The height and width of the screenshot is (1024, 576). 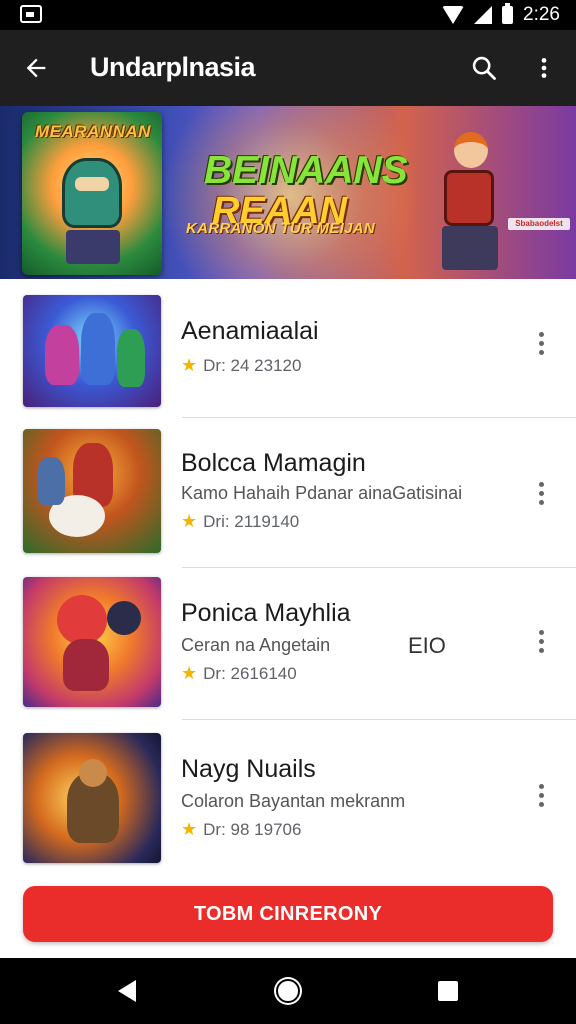 What do you see at coordinates (427, 645) in the screenshot?
I see `item-extra-label: EIO` at bounding box center [427, 645].